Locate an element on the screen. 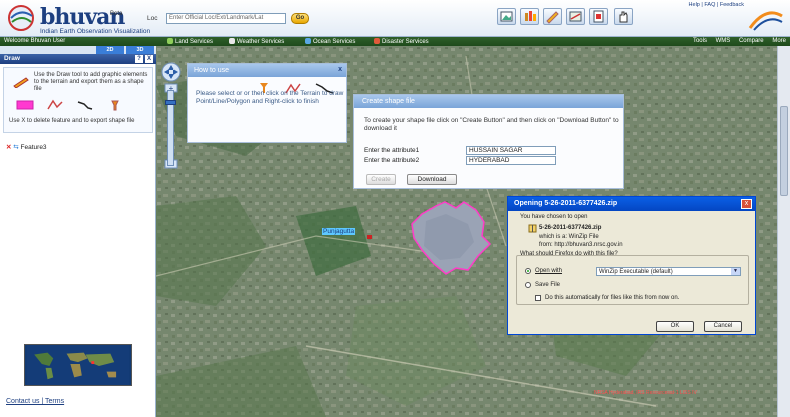 The width and height of the screenshot is (790, 417). toolbar-pan-button is located at coordinates (623, 16).